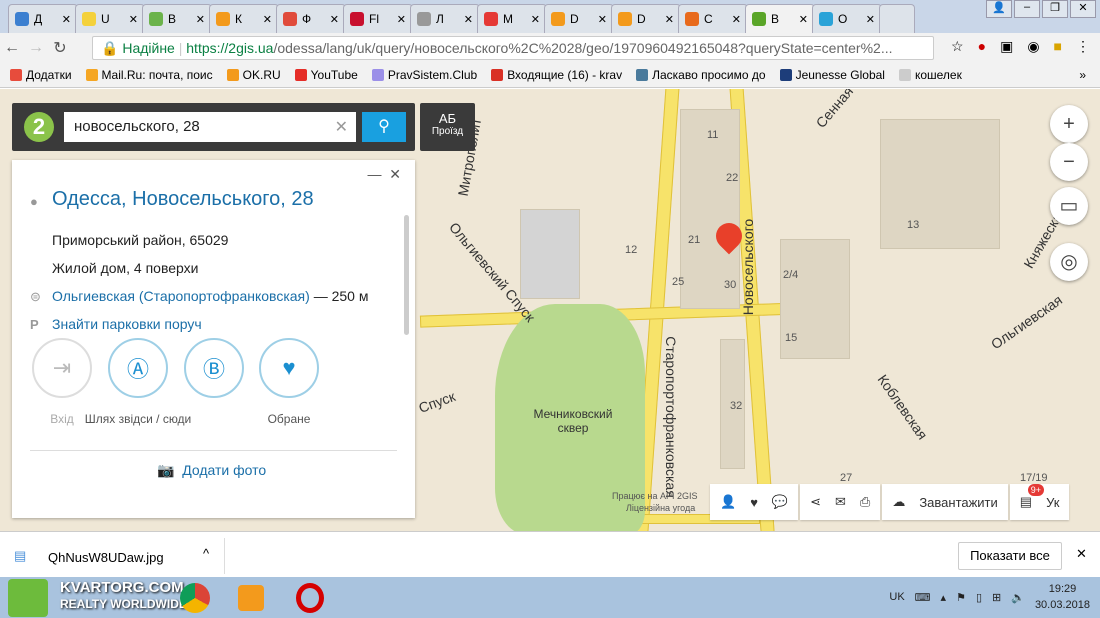  What do you see at coordinates (1006, 46) in the screenshot?
I see `extension-icon: ▣` at bounding box center [1006, 46].